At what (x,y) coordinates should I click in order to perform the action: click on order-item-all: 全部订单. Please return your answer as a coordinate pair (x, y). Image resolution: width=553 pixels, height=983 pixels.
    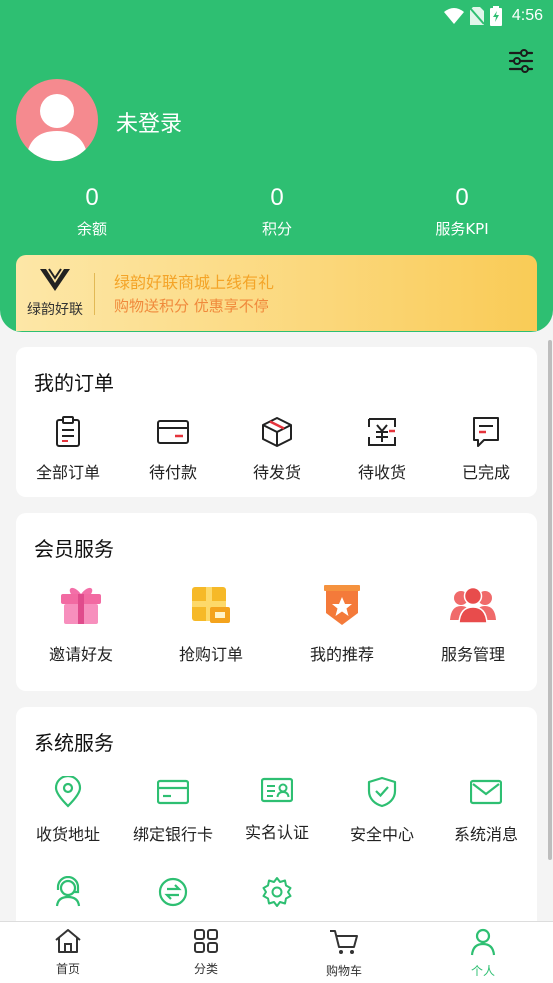
    Looking at the image, I should click on (68, 449).